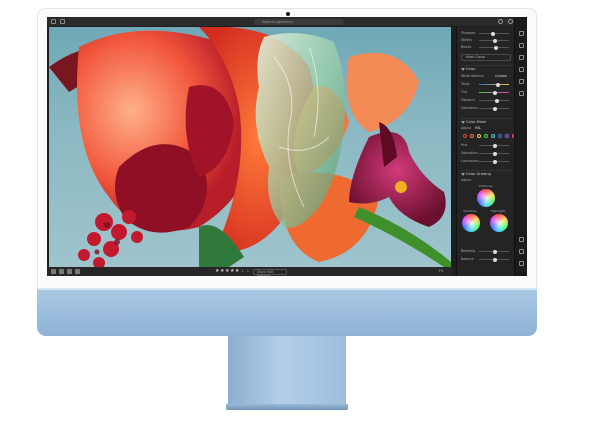 Image resolution: width=596 pixels, height=424 pixels. I want to click on slider-label: Blacks, so click(466, 47).